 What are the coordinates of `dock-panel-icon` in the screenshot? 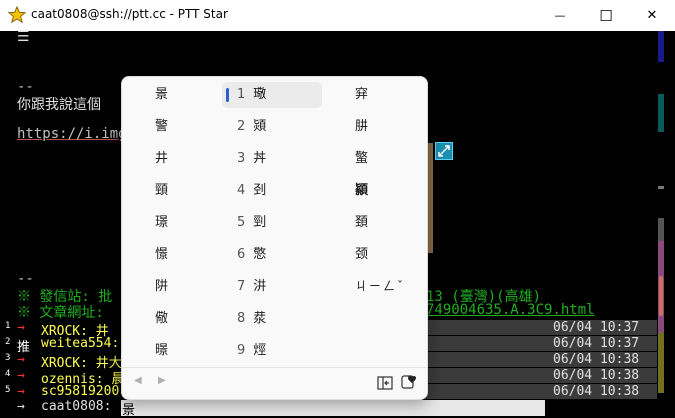 It's located at (385, 383).